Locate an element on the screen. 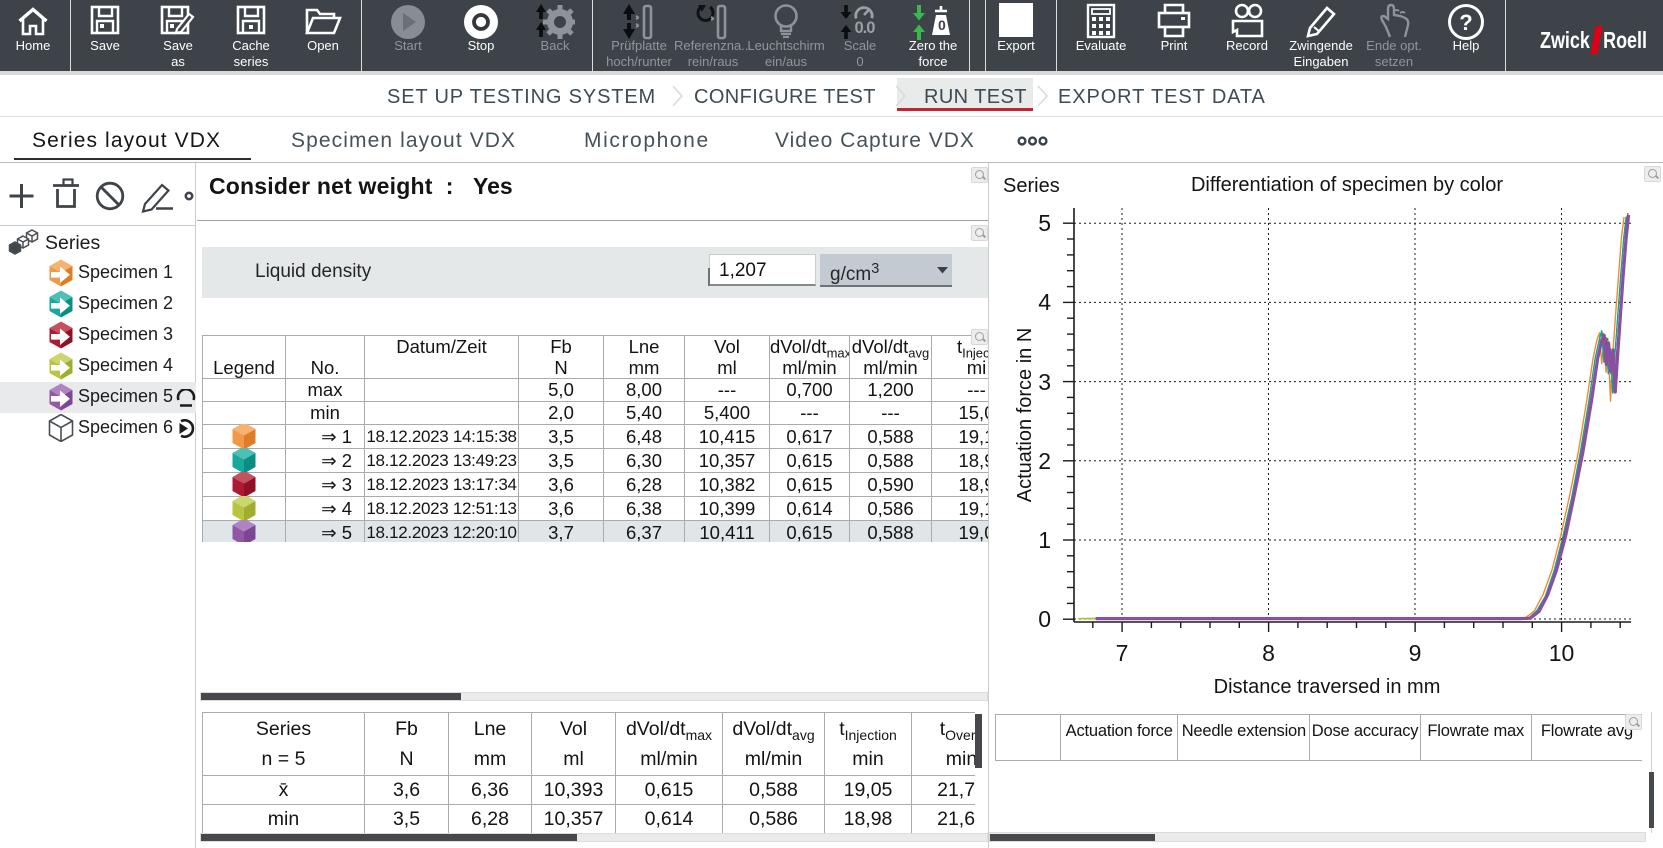  svg-text: 8 is located at coordinates (1268, 653).